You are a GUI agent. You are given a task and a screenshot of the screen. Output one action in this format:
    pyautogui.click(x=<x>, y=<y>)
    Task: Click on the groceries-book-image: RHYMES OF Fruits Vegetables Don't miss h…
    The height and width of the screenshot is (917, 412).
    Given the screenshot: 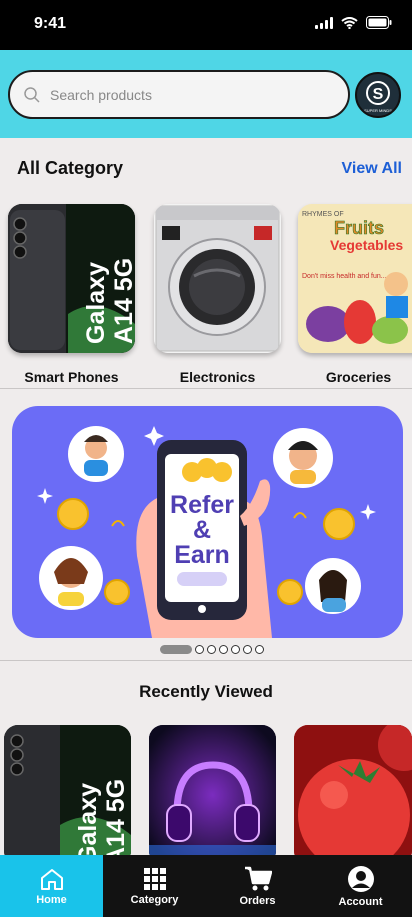 What is the action you would take?
    pyautogui.click(x=355, y=278)
    